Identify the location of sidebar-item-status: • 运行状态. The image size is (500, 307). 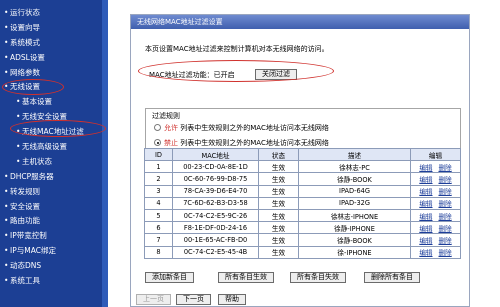
(51, 13).